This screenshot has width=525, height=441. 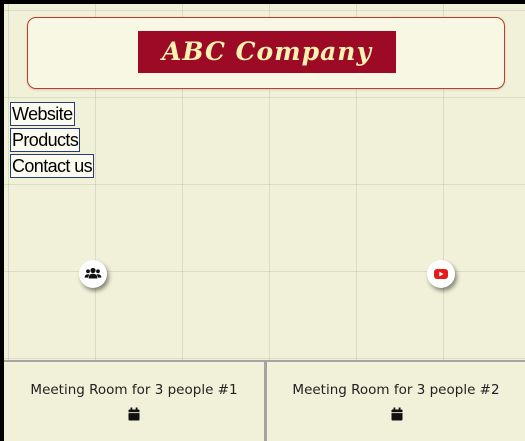 I want to click on nav-link-contact-us: Contact us, so click(x=52, y=166).